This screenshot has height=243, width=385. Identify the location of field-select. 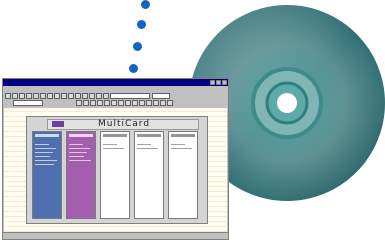
(28, 103).